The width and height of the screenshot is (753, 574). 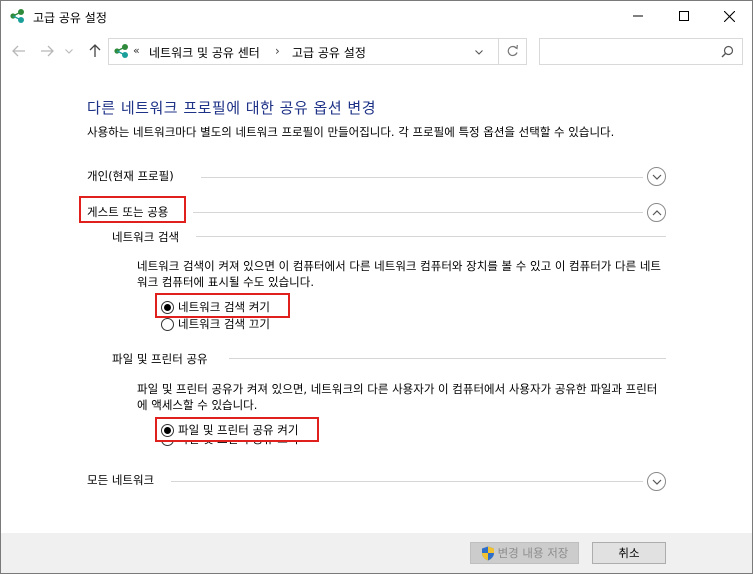 I want to click on uac-shield-icon, so click(x=488, y=553).